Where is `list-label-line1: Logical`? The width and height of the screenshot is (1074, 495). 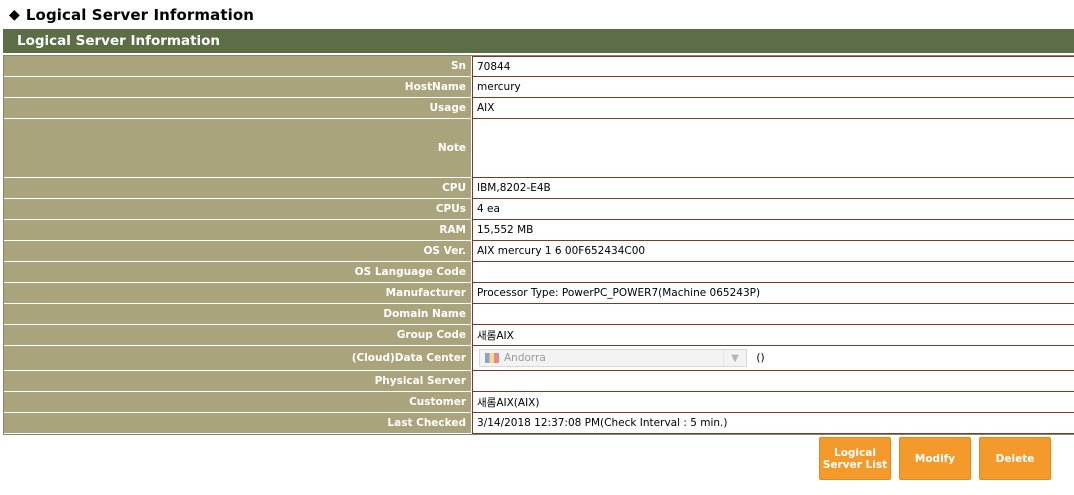 list-label-line1: Logical is located at coordinates (855, 452).